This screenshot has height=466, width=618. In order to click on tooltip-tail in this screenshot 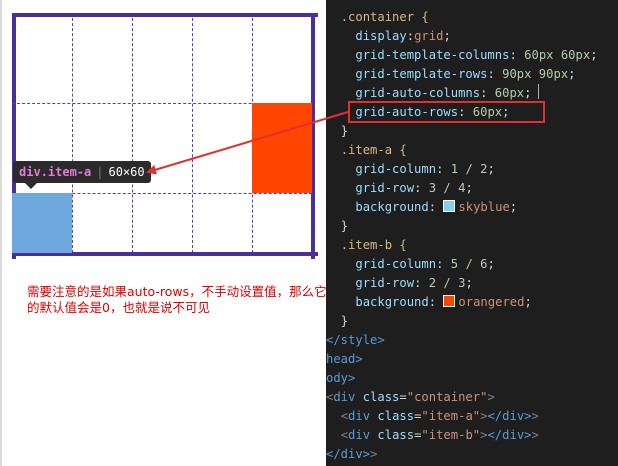, I will do `click(31, 186)`.